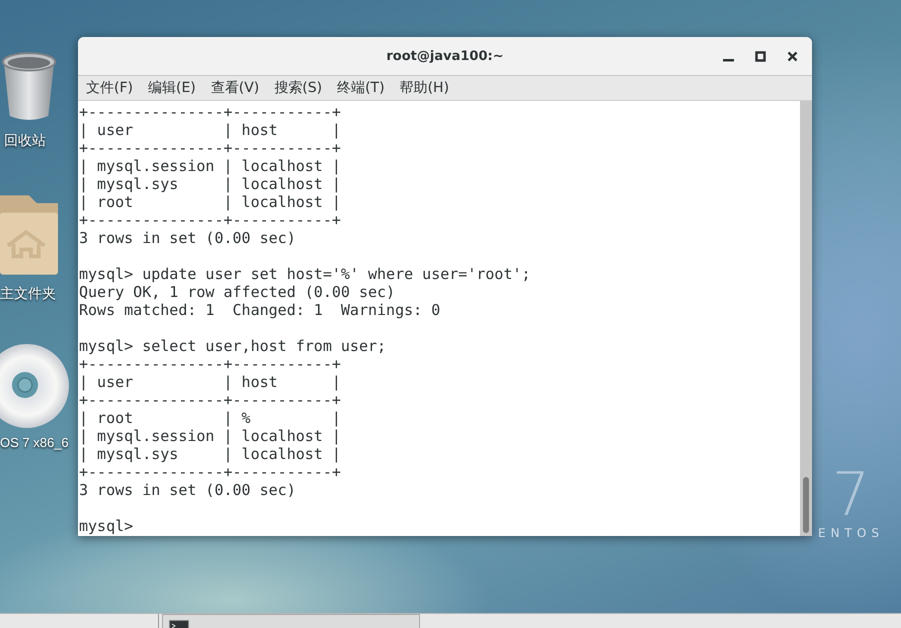 The width and height of the screenshot is (901, 628). What do you see at coordinates (259, 310) in the screenshot?
I see `terminal-line: Rows matched: 1 Changed: 1 Warnings: 0` at bounding box center [259, 310].